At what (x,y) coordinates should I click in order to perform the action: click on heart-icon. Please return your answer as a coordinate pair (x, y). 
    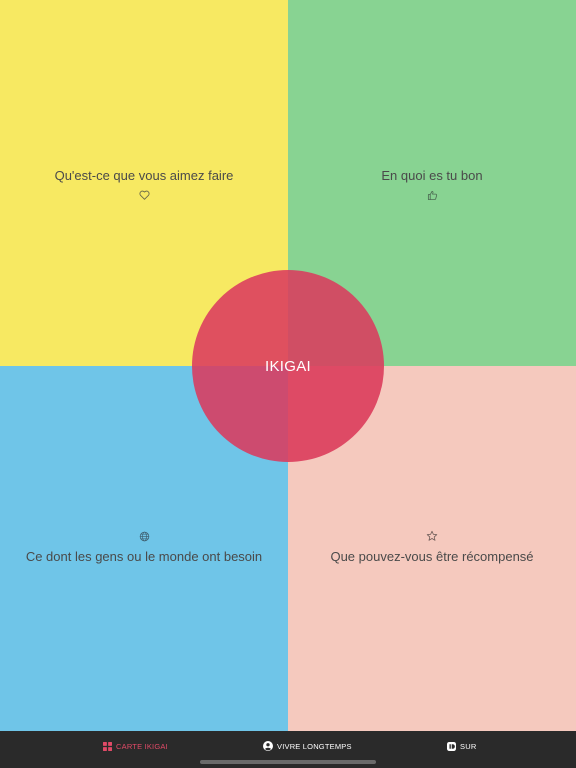
    Looking at the image, I should click on (144, 195).